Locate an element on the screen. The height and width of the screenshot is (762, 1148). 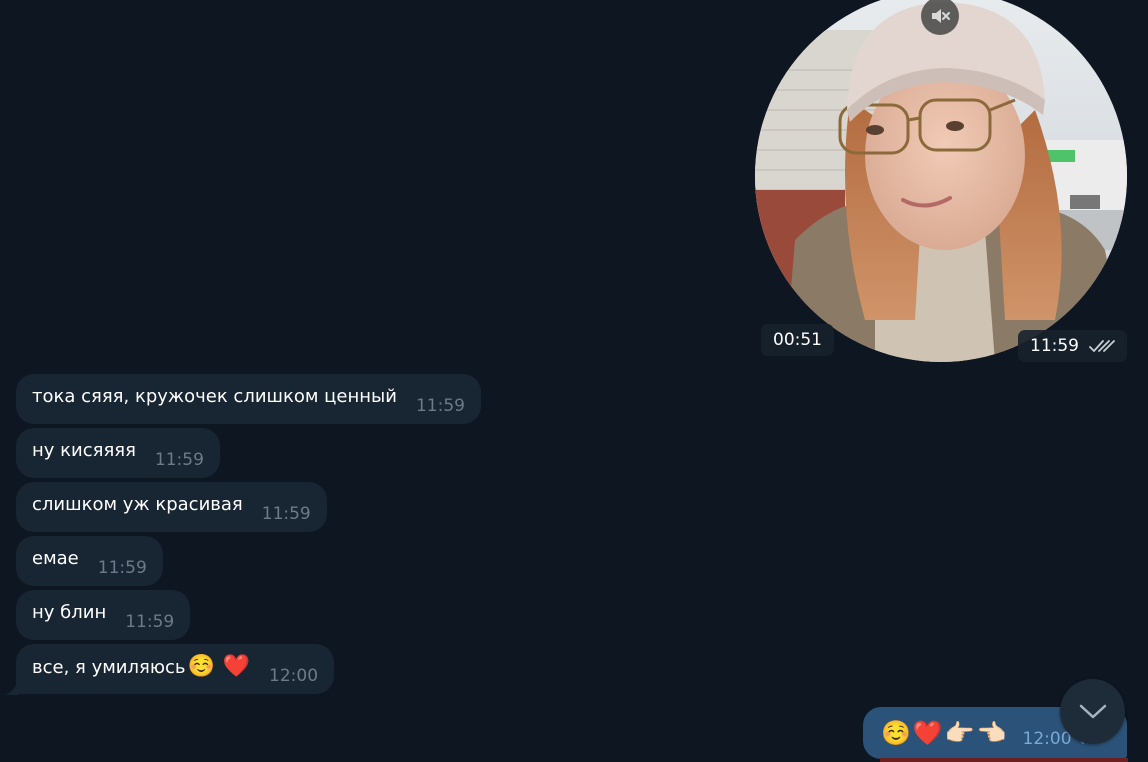
incoming-message: тока сяяя, кружочек слишком ценный 11:59 is located at coordinates (248, 399).